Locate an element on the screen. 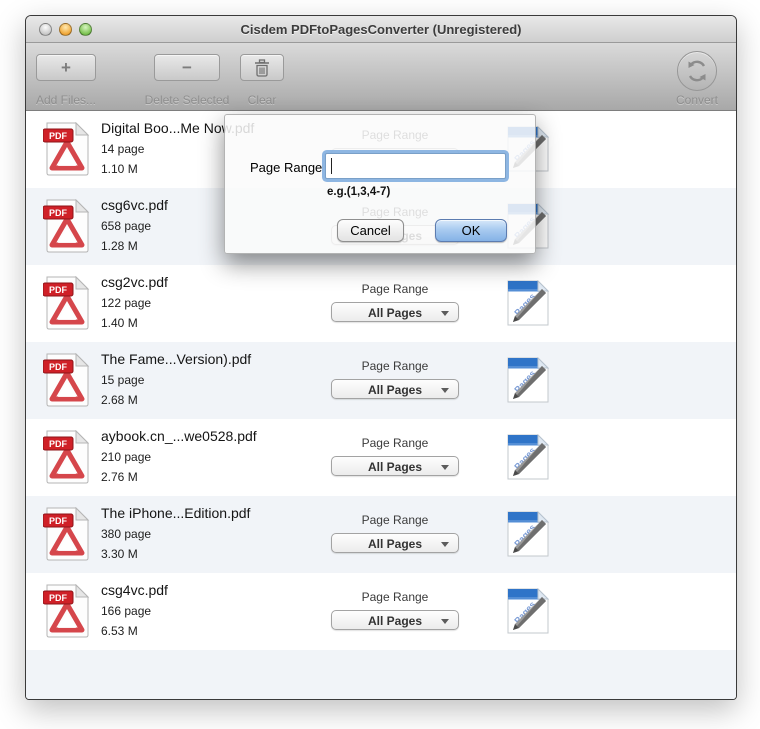  file-name: csg6vc.pdf is located at coordinates (134, 205).